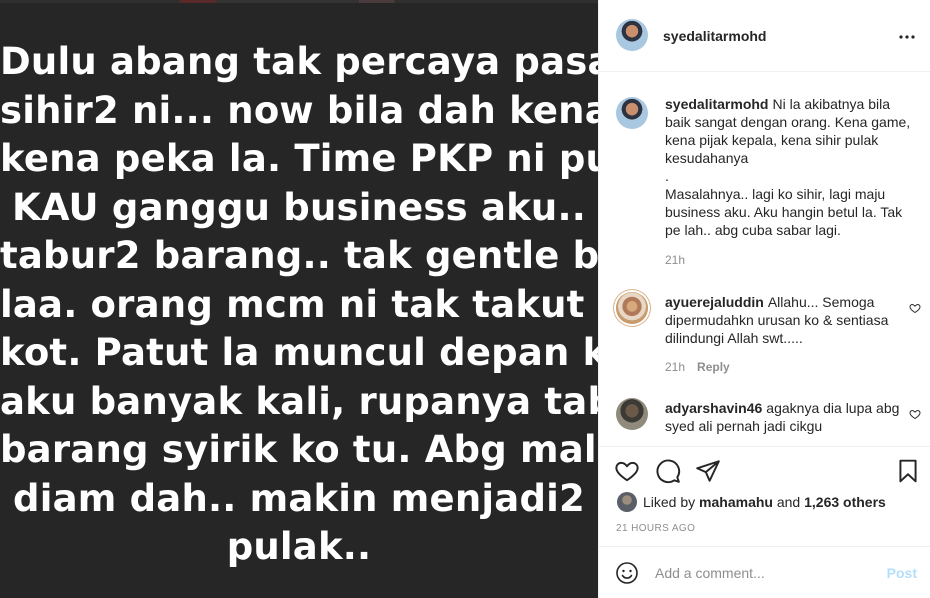  Describe the element at coordinates (299, 61) in the screenshot. I see `image-text-line: Dulu abang tak percaya pasal` at that location.